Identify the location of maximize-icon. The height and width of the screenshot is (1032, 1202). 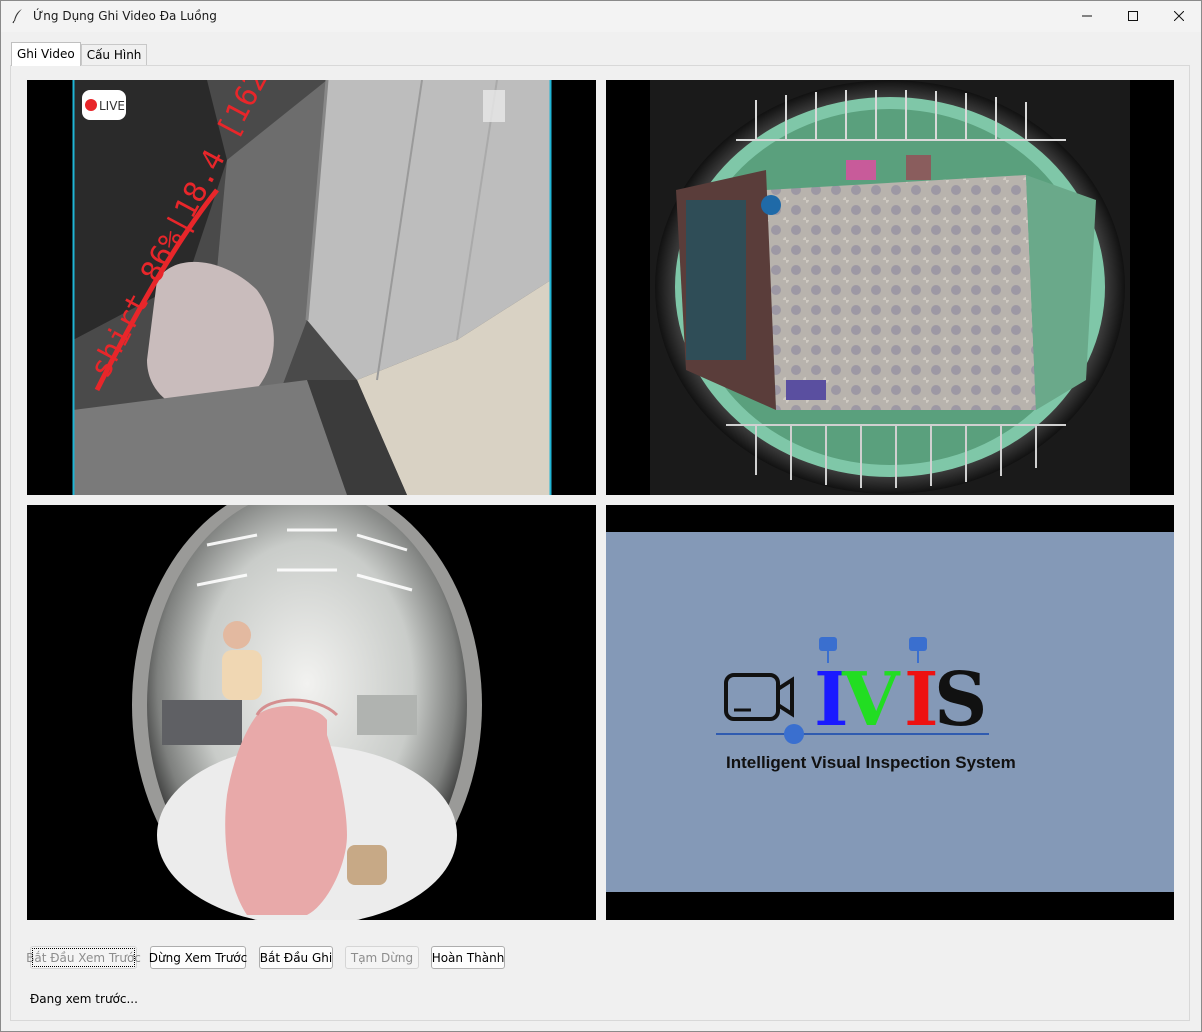
(1133, 16).